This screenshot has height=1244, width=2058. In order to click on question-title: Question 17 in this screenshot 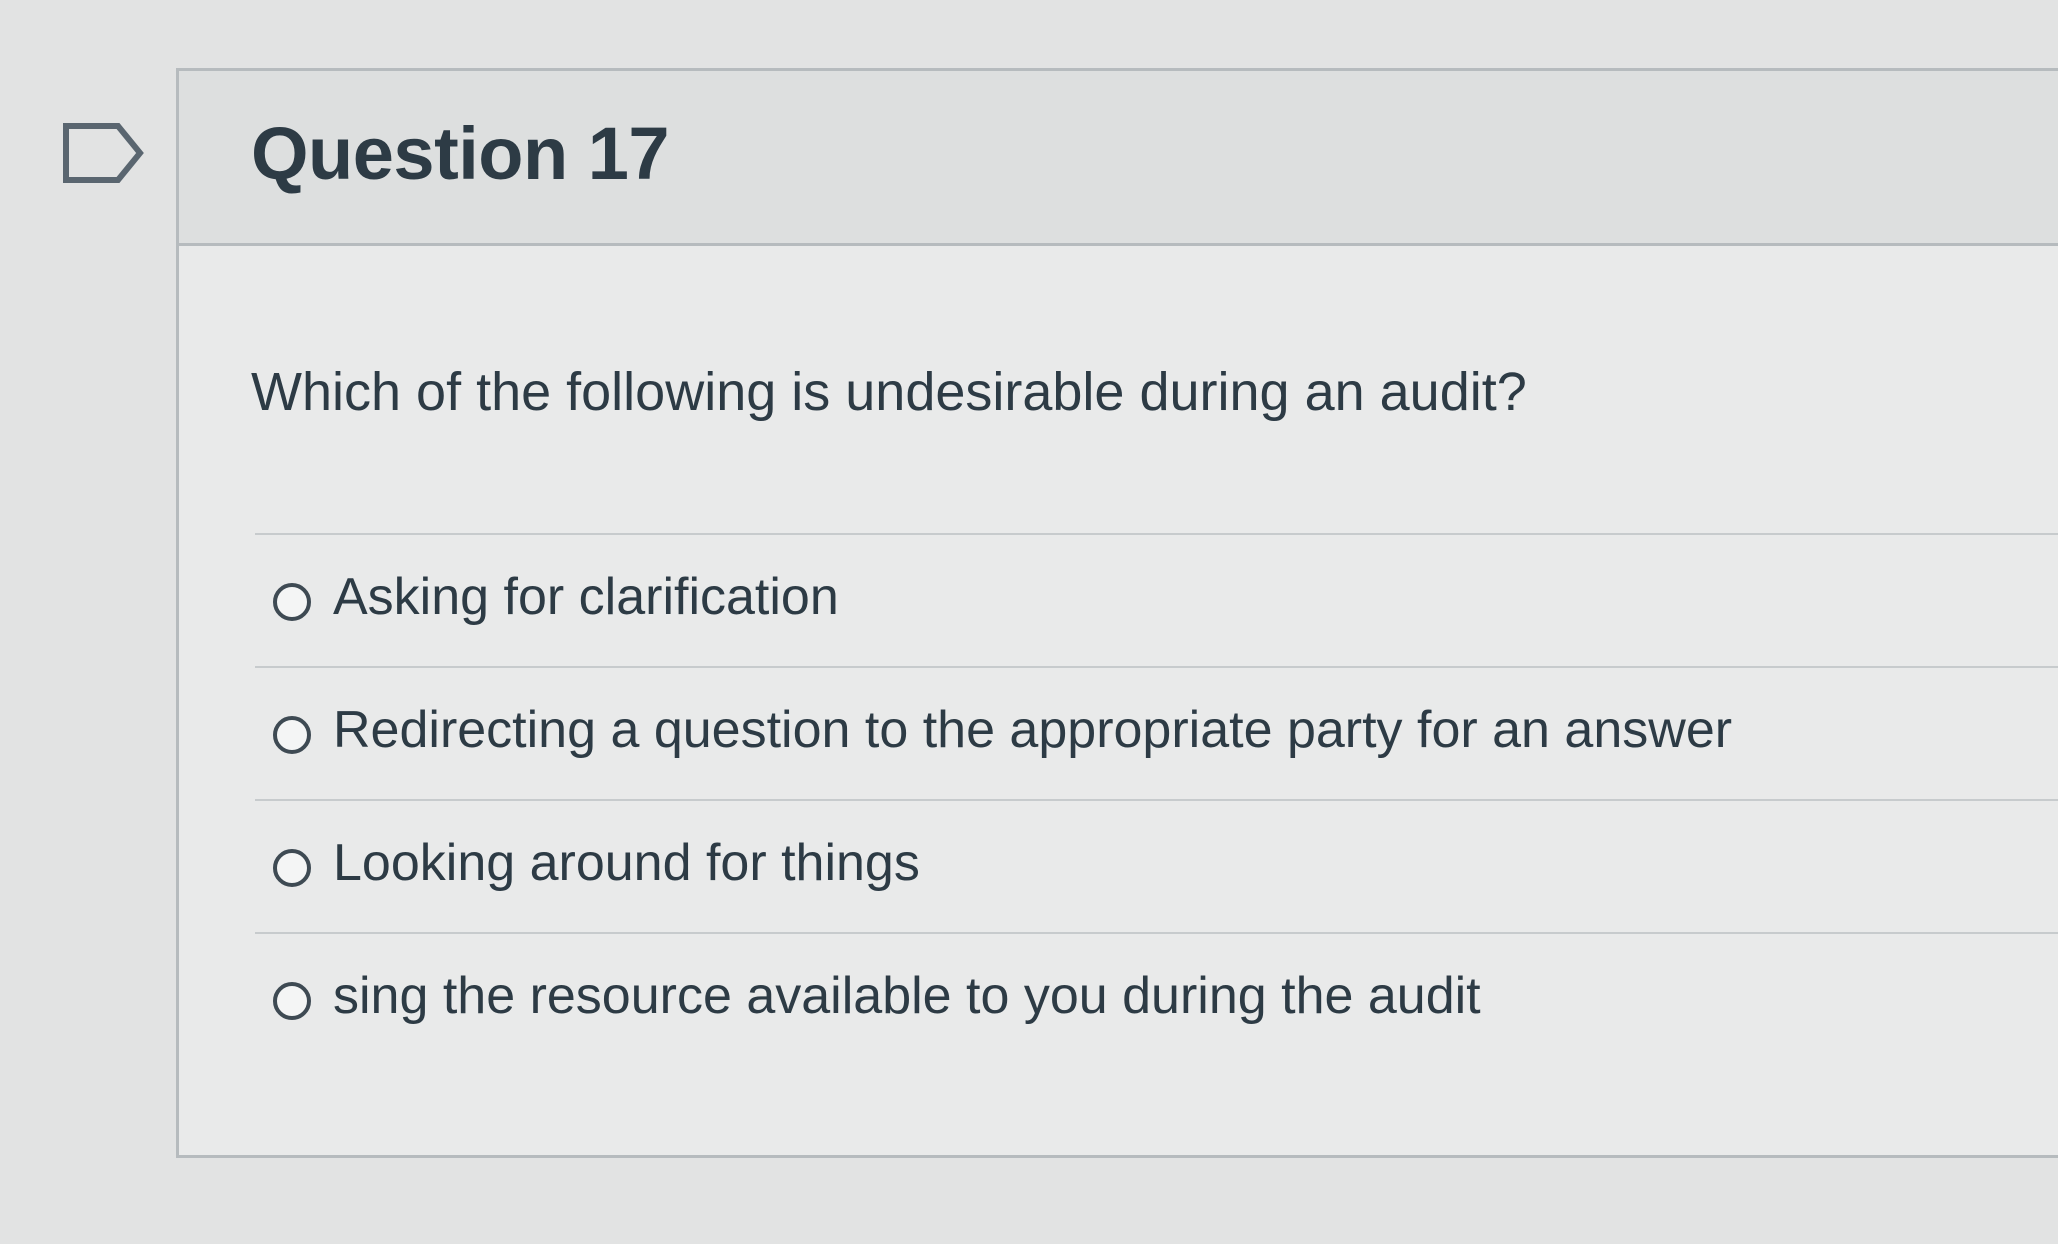, I will do `click(460, 153)`.